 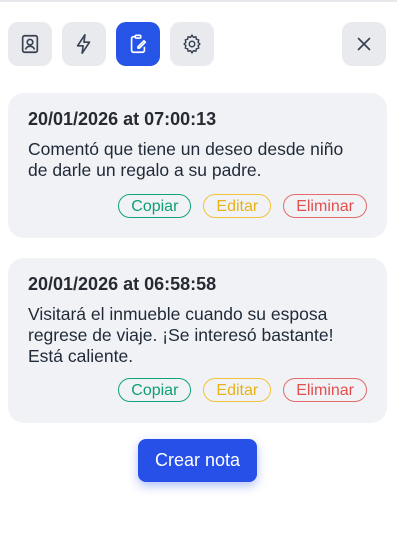 I want to click on actions-button, so click(x=84, y=44).